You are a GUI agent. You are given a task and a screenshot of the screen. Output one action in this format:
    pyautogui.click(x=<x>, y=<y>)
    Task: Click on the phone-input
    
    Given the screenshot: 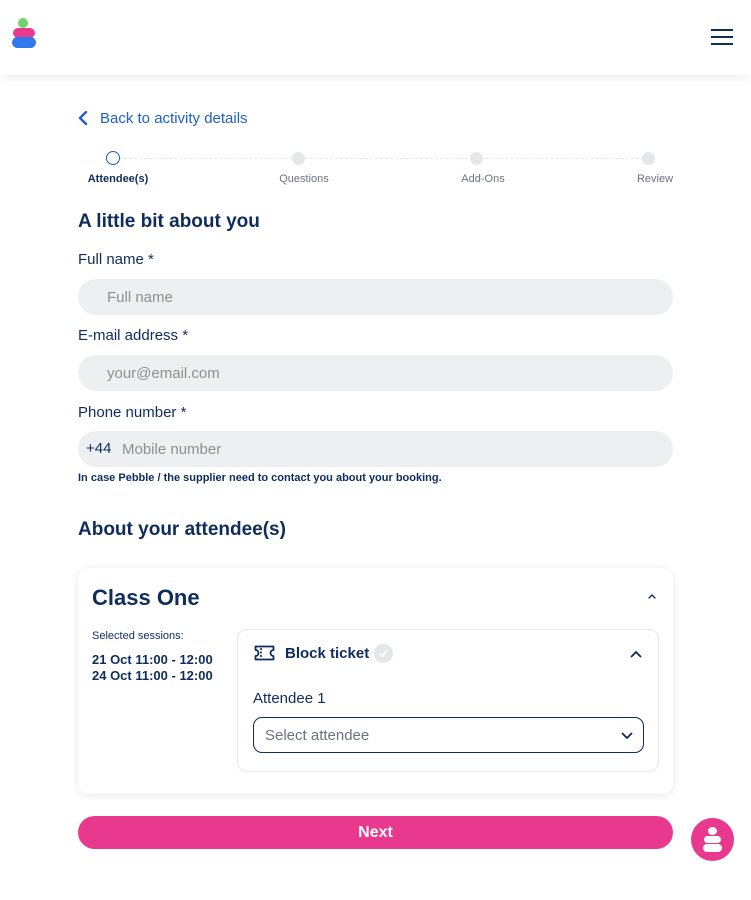 What is the action you would take?
    pyautogui.click(x=392, y=449)
    